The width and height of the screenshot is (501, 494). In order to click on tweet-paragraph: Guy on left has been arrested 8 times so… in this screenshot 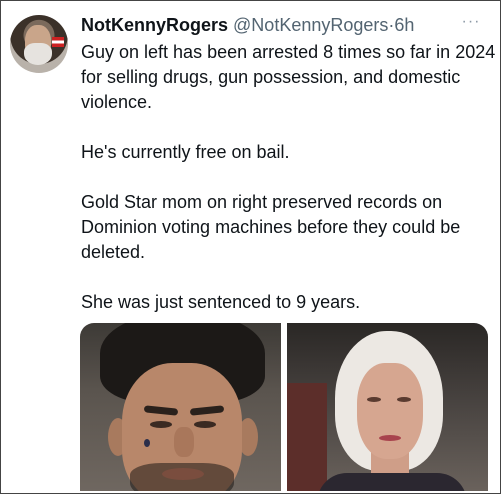, I will do `click(288, 77)`.